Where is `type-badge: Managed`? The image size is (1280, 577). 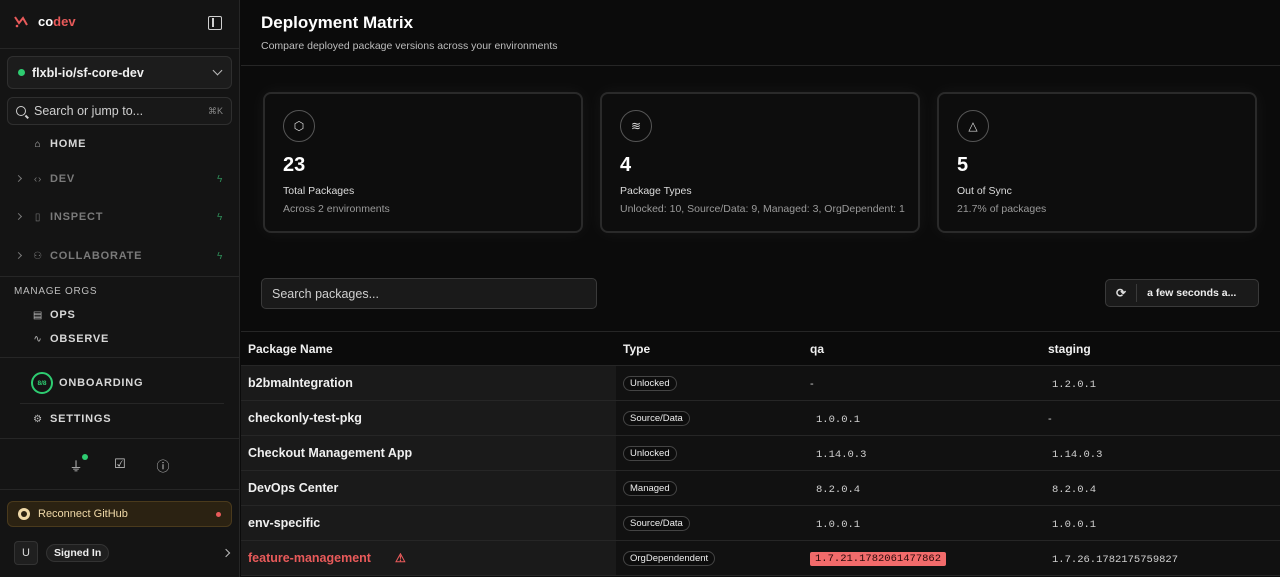
type-badge: Managed is located at coordinates (650, 488).